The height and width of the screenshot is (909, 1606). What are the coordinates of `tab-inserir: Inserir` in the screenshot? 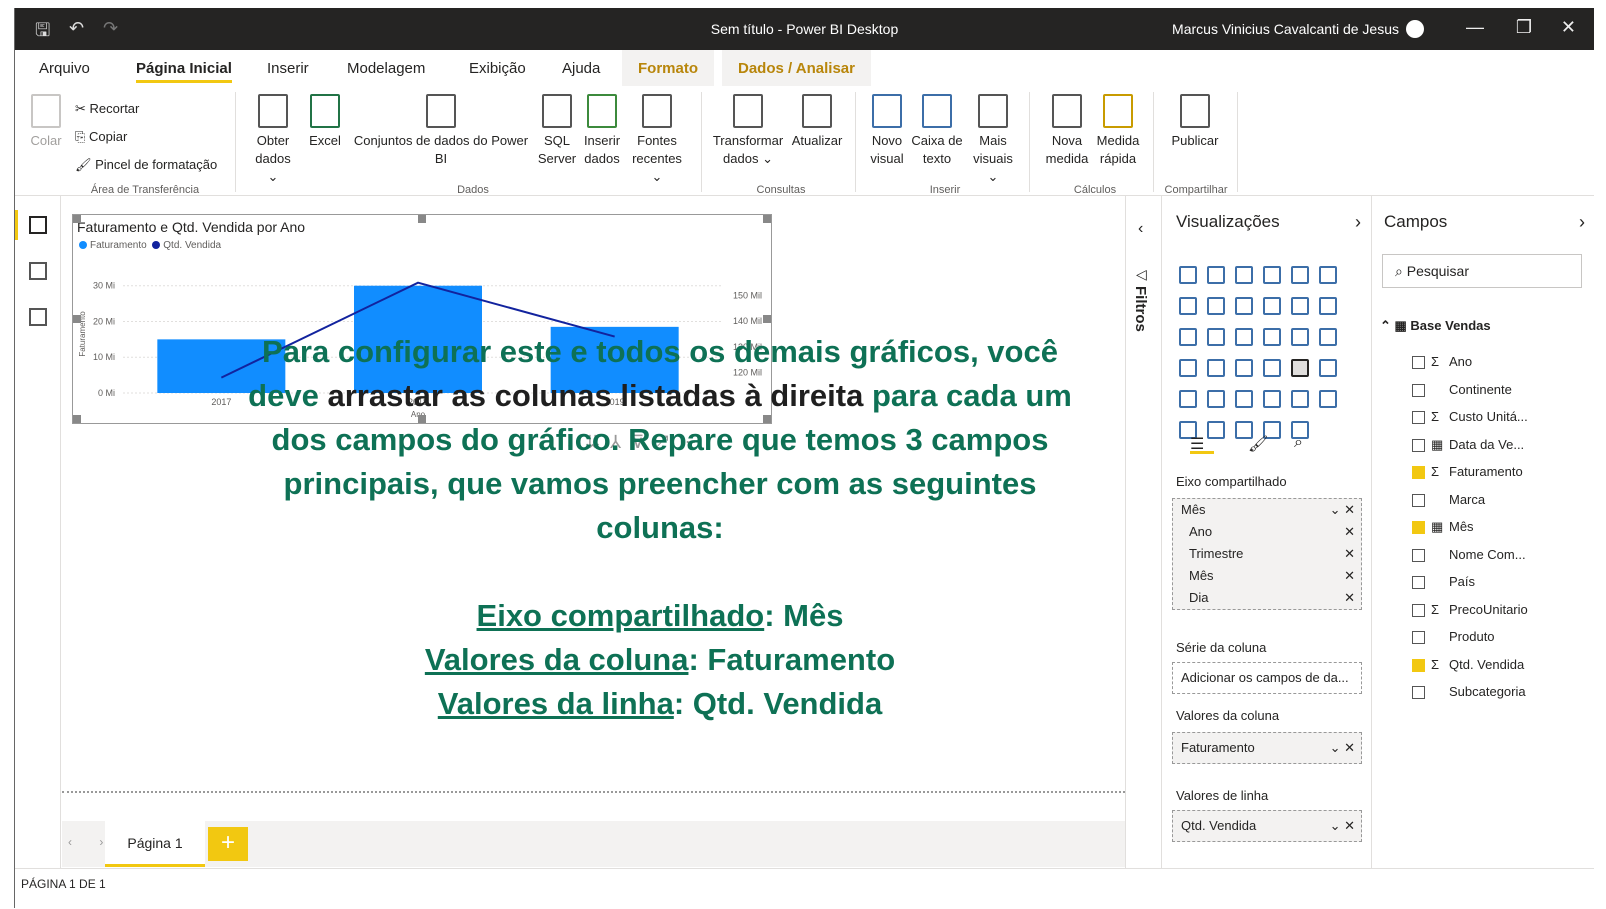 It's located at (288, 68).